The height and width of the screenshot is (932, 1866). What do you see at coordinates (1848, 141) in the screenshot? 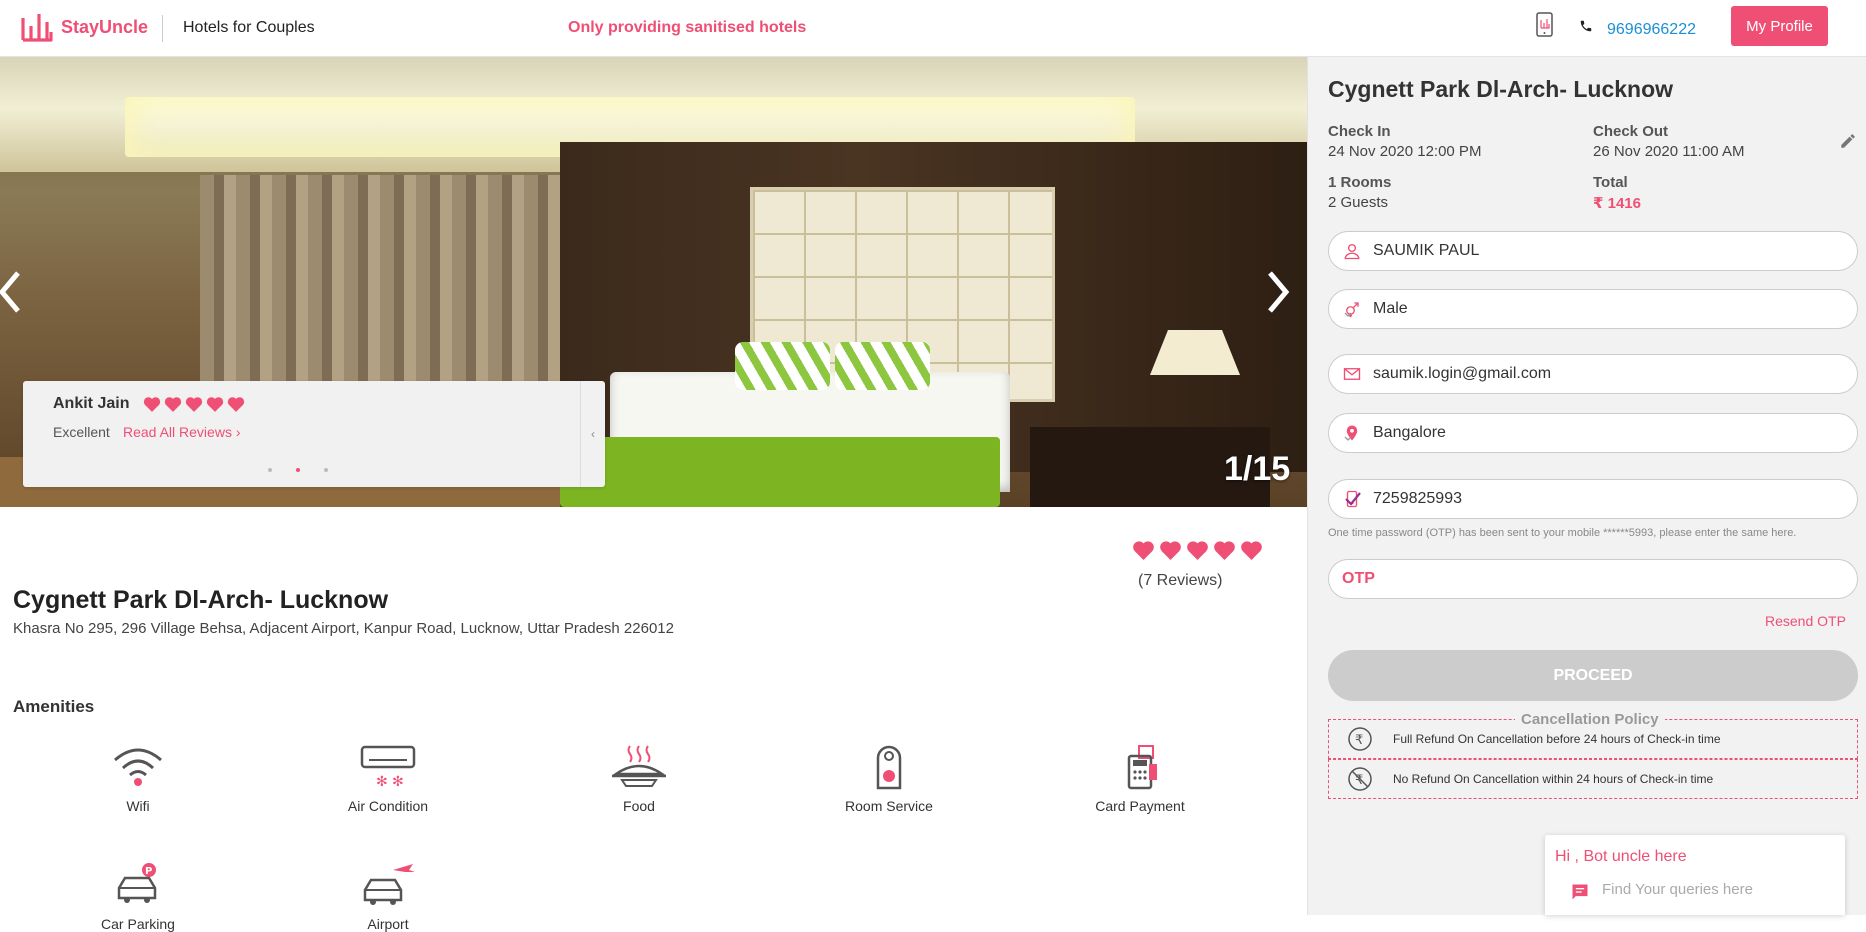
I see `edit-pencil-icon` at bounding box center [1848, 141].